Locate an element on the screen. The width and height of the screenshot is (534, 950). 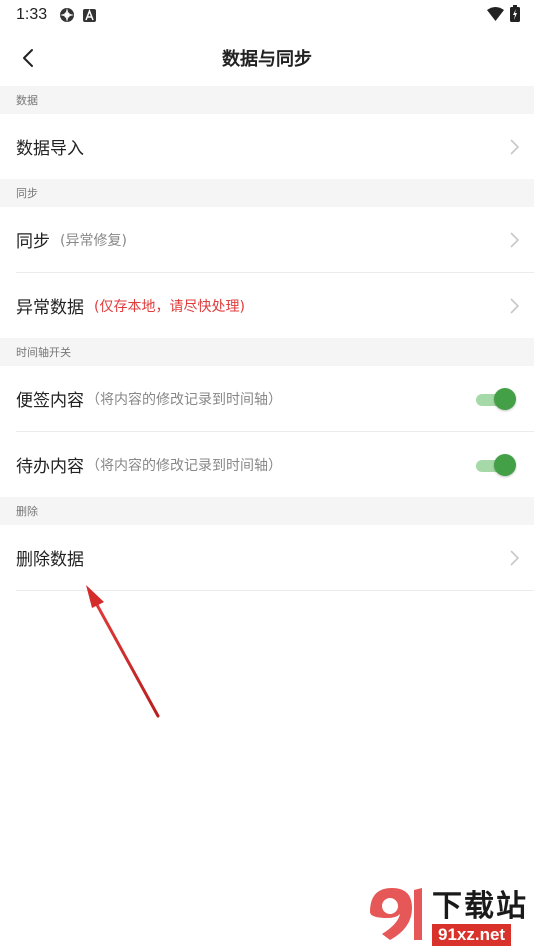
sync-item: 同步 (异常修复) is located at coordinates (267, 239).